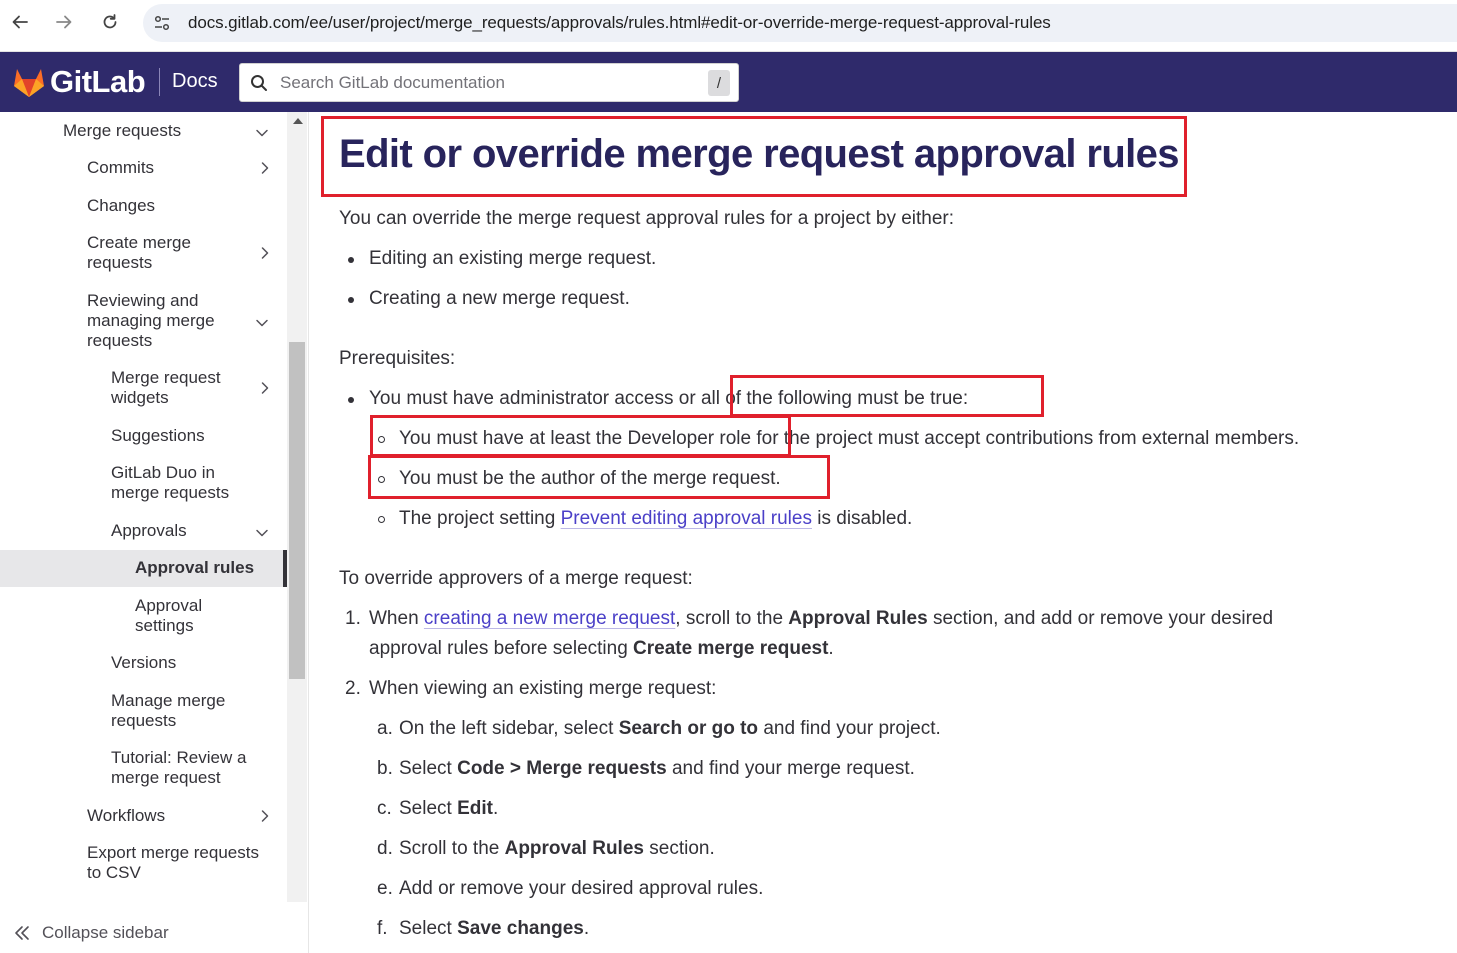 The width and height of the screenshot is (1457, 953). I want to click on sidebar-item: Create merge requests, so click(167, 253).